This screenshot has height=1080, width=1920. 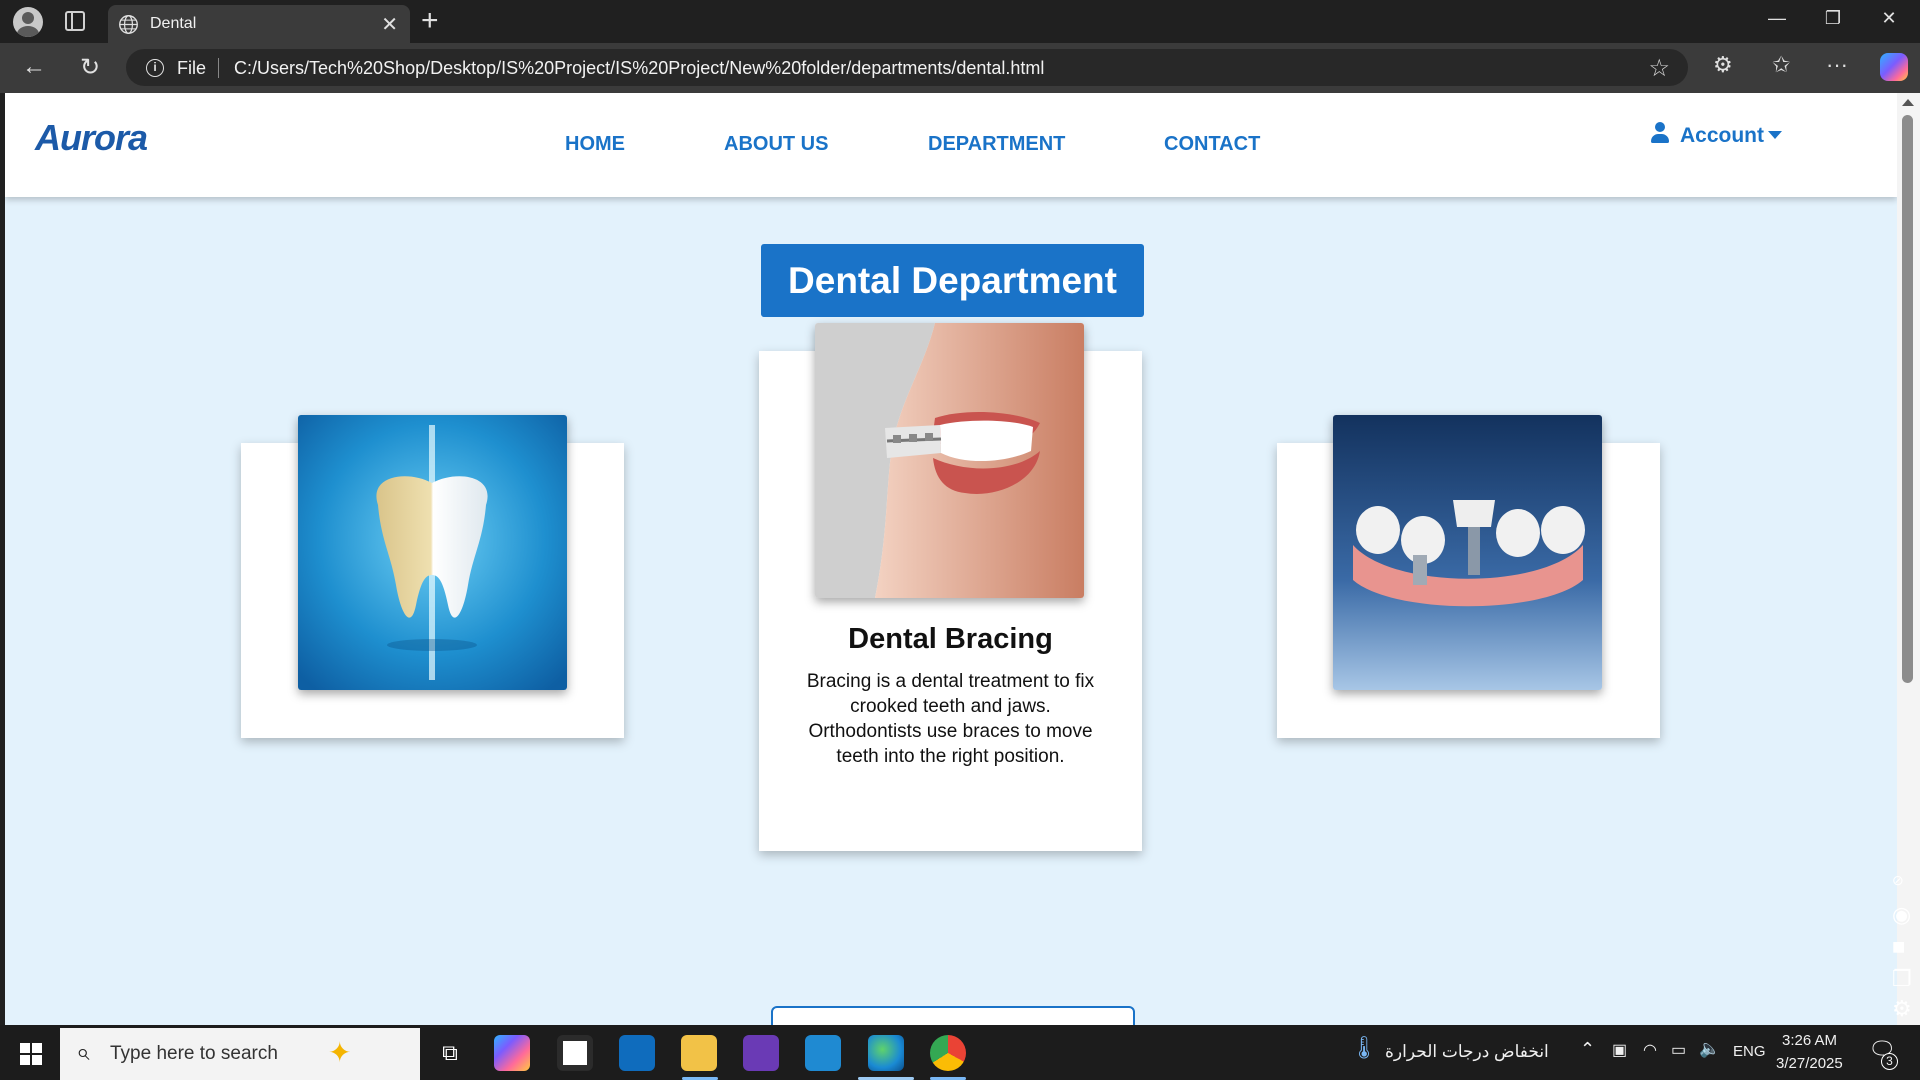 I want to click on clock-date: 3/27/2025, so click(x=1809, y=1063).